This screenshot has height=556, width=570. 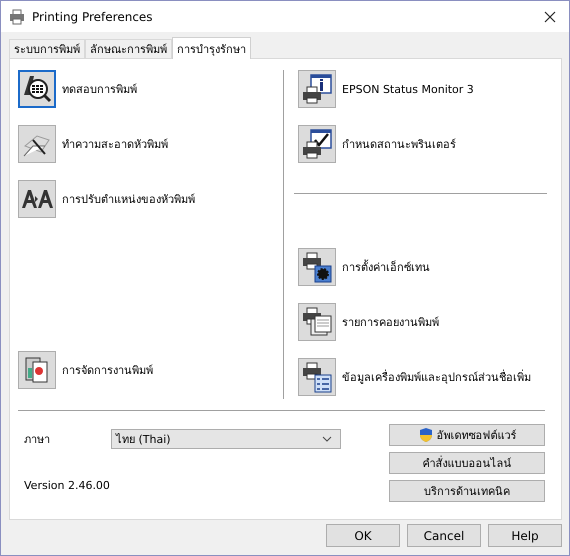 What do you see at coordinates (128, 200) in the screenshot?
I see `tool-label: การปรับตำแหน่งของหัวพิมพ์` at bounding box center [128, 200].